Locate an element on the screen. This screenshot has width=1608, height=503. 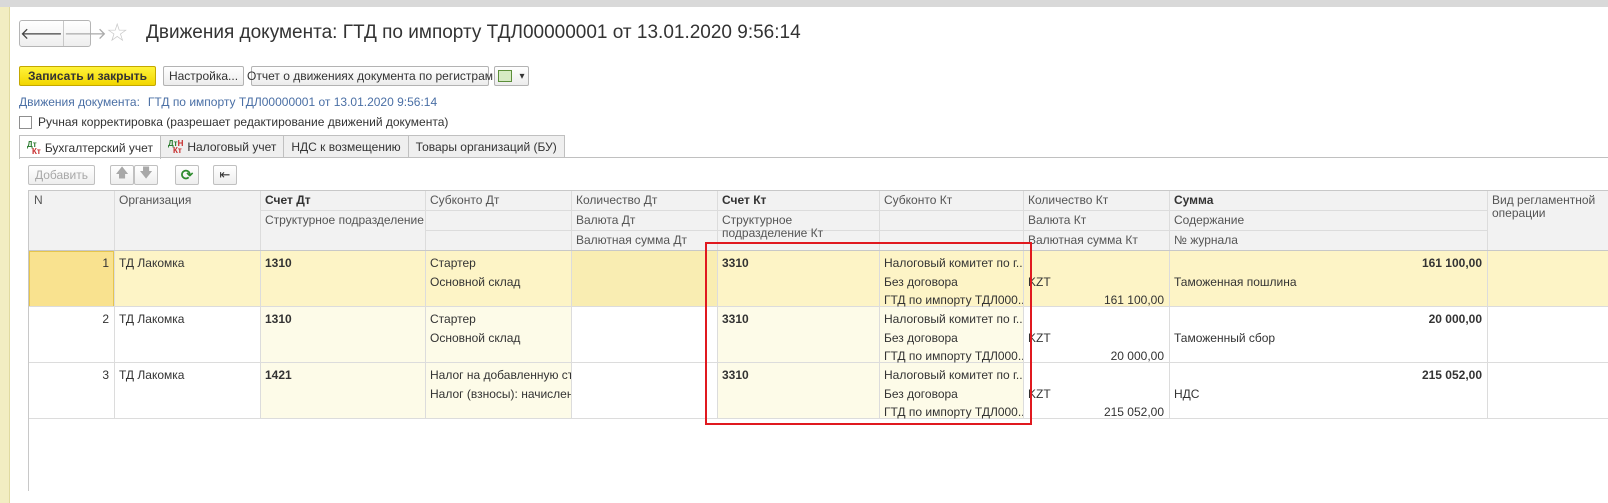
col-division-dt: Структурное подразделение Дт is located at coordinates (342, 220).